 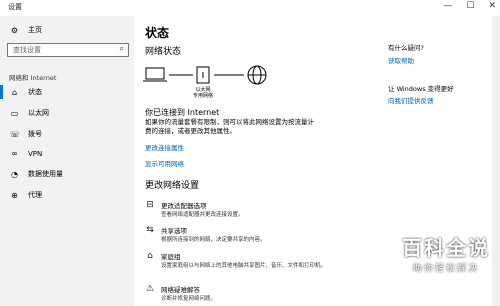 I want to click on sidebar-item-label: 拨号, so click(x=35, y=134).